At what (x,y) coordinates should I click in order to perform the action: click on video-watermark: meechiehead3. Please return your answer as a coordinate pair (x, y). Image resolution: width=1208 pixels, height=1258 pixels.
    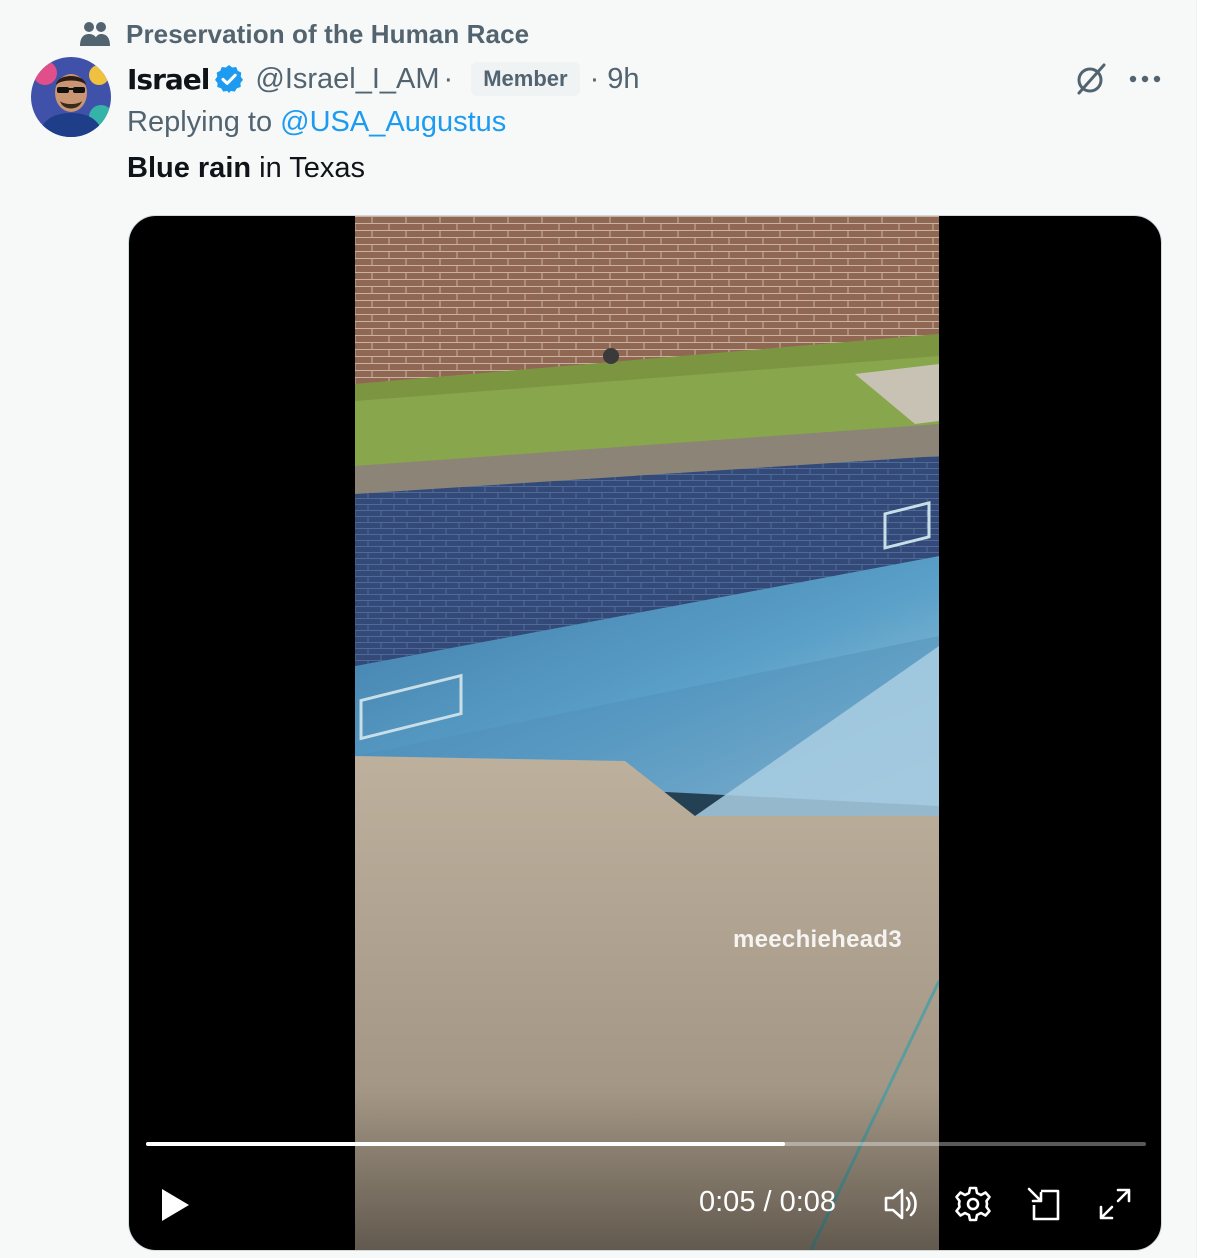
    Looking at the image, I should click on (818, 939).